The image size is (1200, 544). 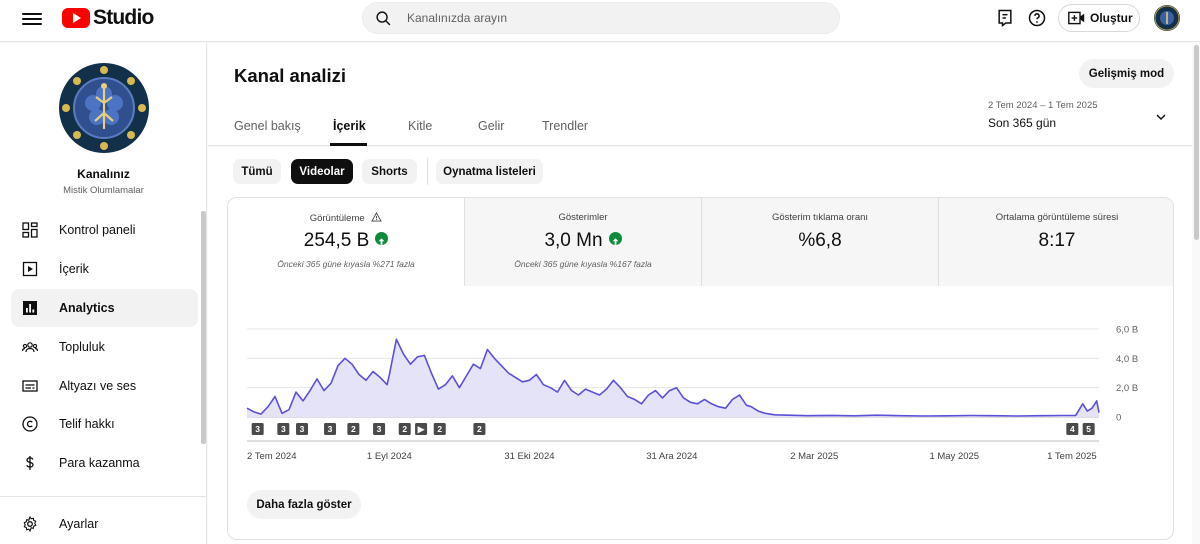 I want to click on metric-value: 254,5 B, so click(x=346, y=241).